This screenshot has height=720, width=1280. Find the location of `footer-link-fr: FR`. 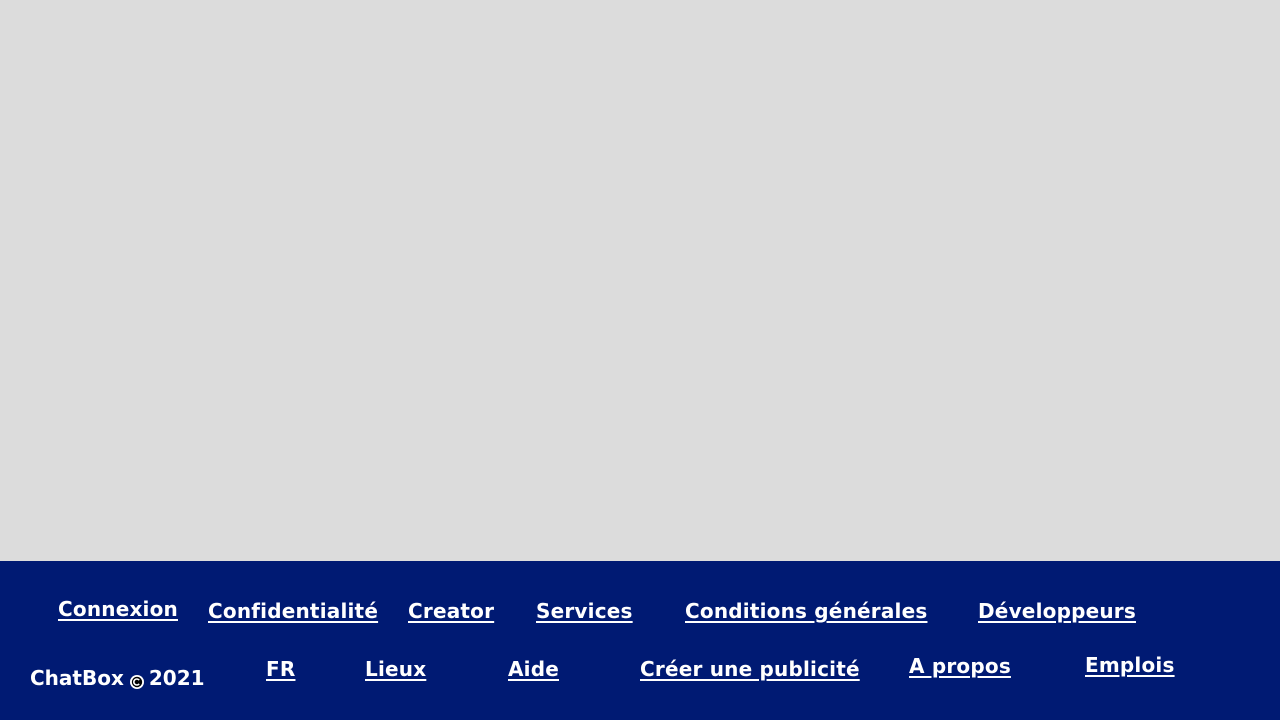

footer-link-fr: FR is located at coordinates (280, 669).